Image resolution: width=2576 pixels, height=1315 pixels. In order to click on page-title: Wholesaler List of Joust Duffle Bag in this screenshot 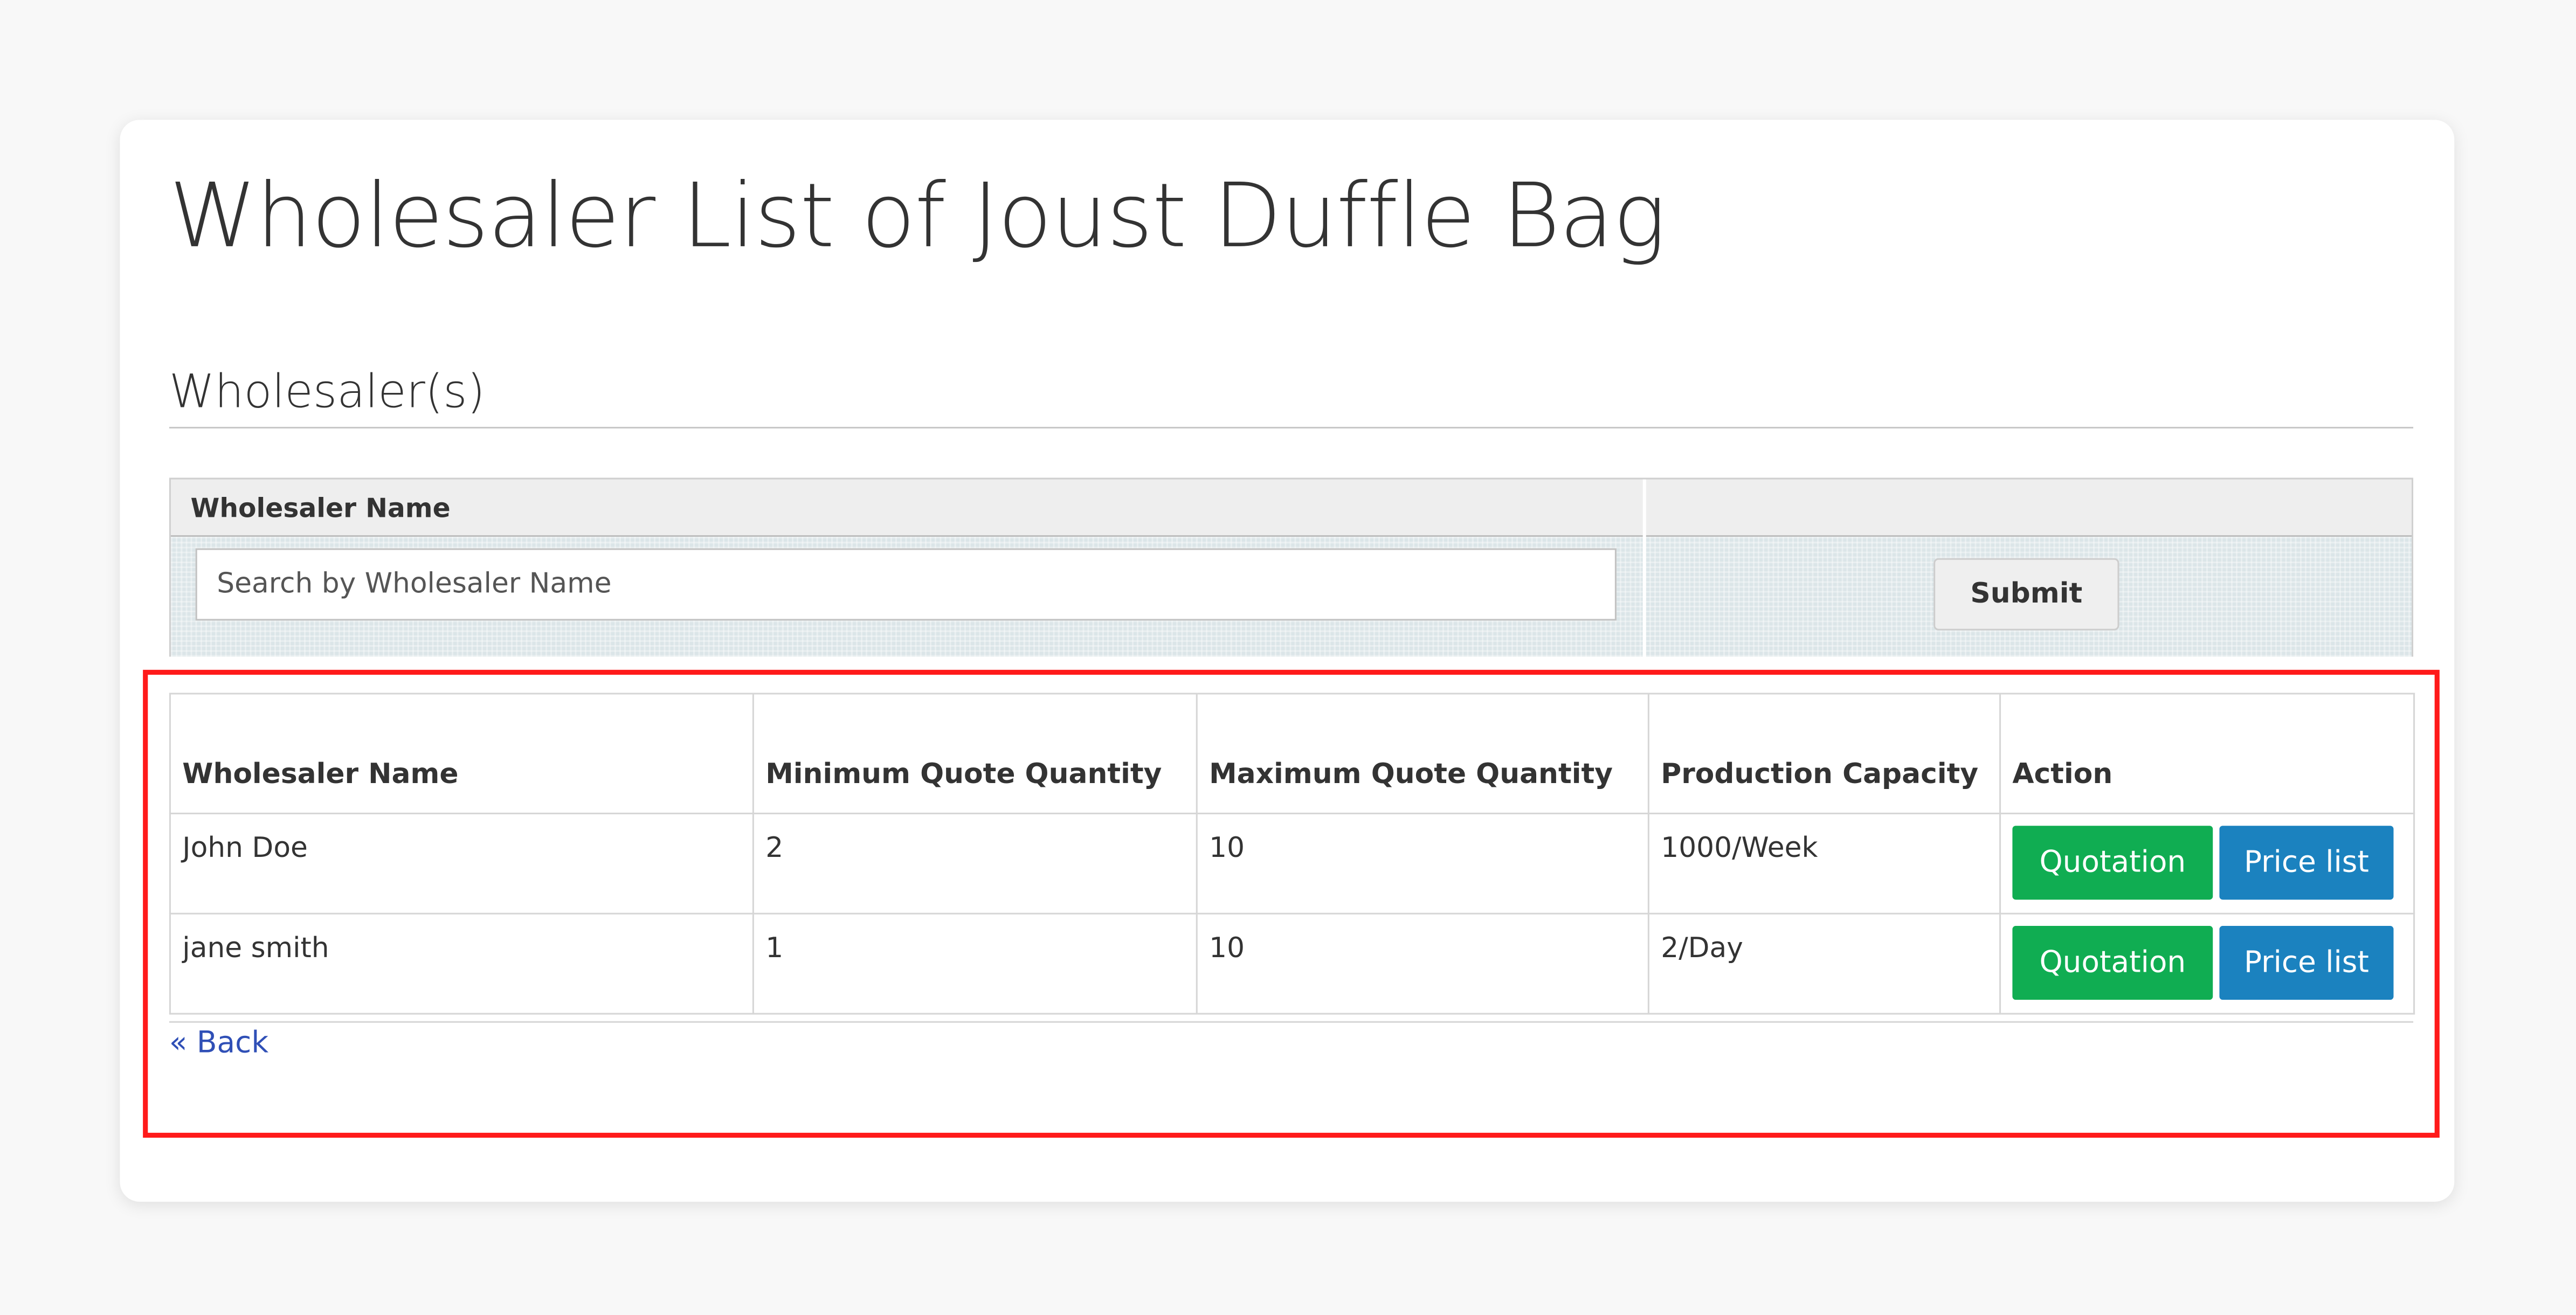, I will do `click(917, 216)`.